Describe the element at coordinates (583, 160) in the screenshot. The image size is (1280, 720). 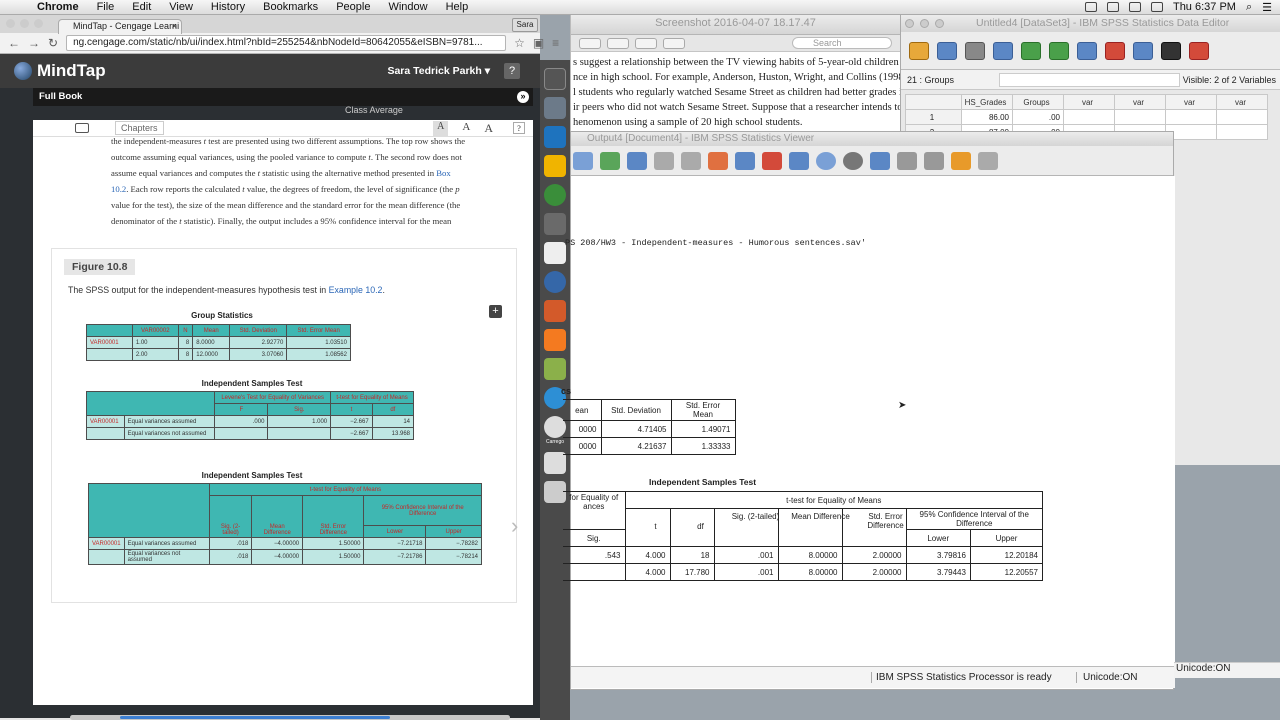
I see `print-preview-icon` at that location.